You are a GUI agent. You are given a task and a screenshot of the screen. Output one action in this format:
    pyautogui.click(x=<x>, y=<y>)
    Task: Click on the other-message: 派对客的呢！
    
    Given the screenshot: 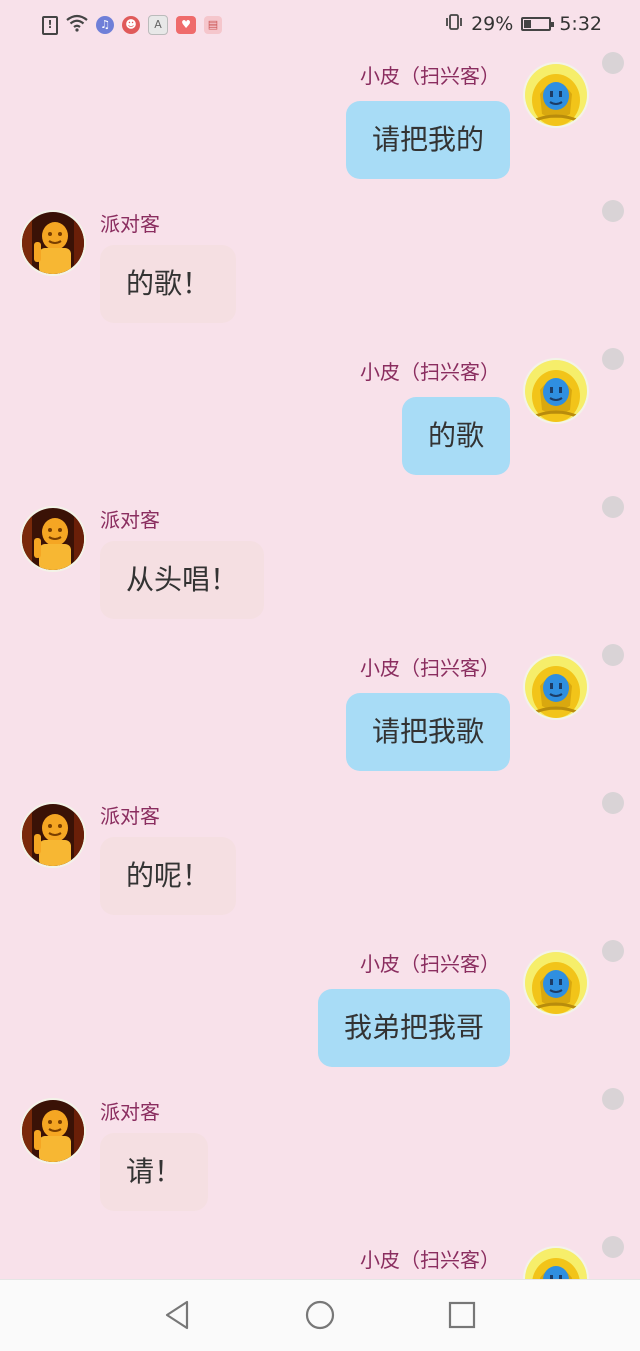 What is the action you would take?
    pyautogui.click(x=320, y=862)
    